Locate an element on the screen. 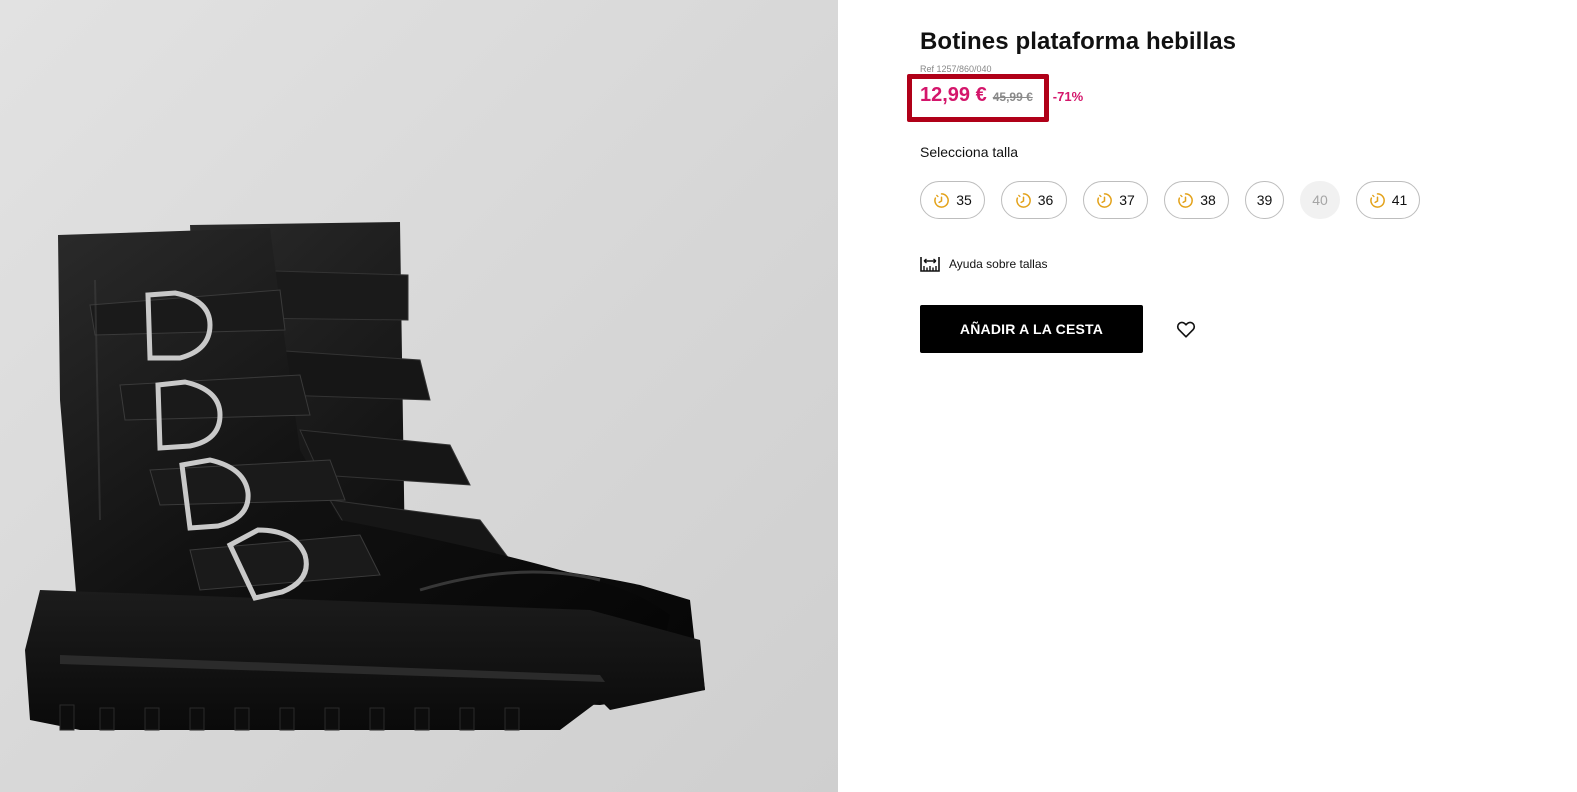 The image size is (1577, 792). size-help-link: Ayuda sobre tallas is located at coordinates (984, 264).